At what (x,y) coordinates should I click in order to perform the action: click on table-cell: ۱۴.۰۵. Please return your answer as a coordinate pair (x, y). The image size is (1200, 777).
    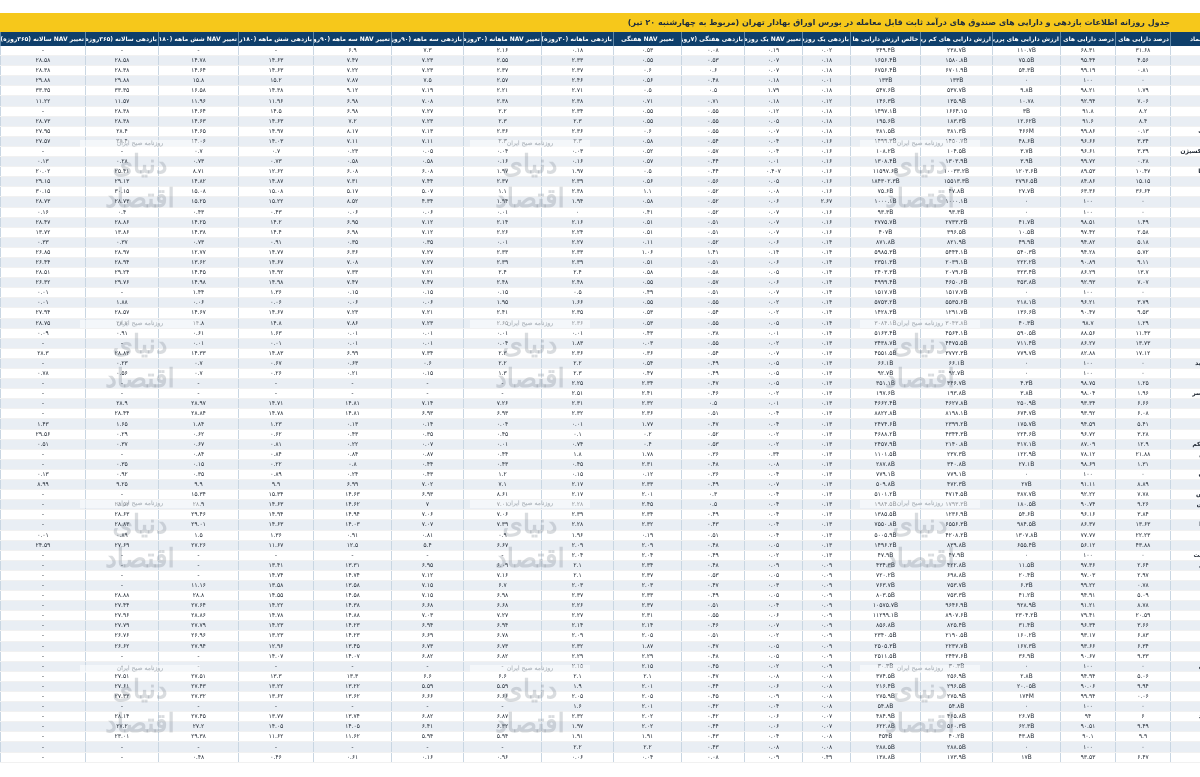
    Looking at the image, I should click on (276, 727).